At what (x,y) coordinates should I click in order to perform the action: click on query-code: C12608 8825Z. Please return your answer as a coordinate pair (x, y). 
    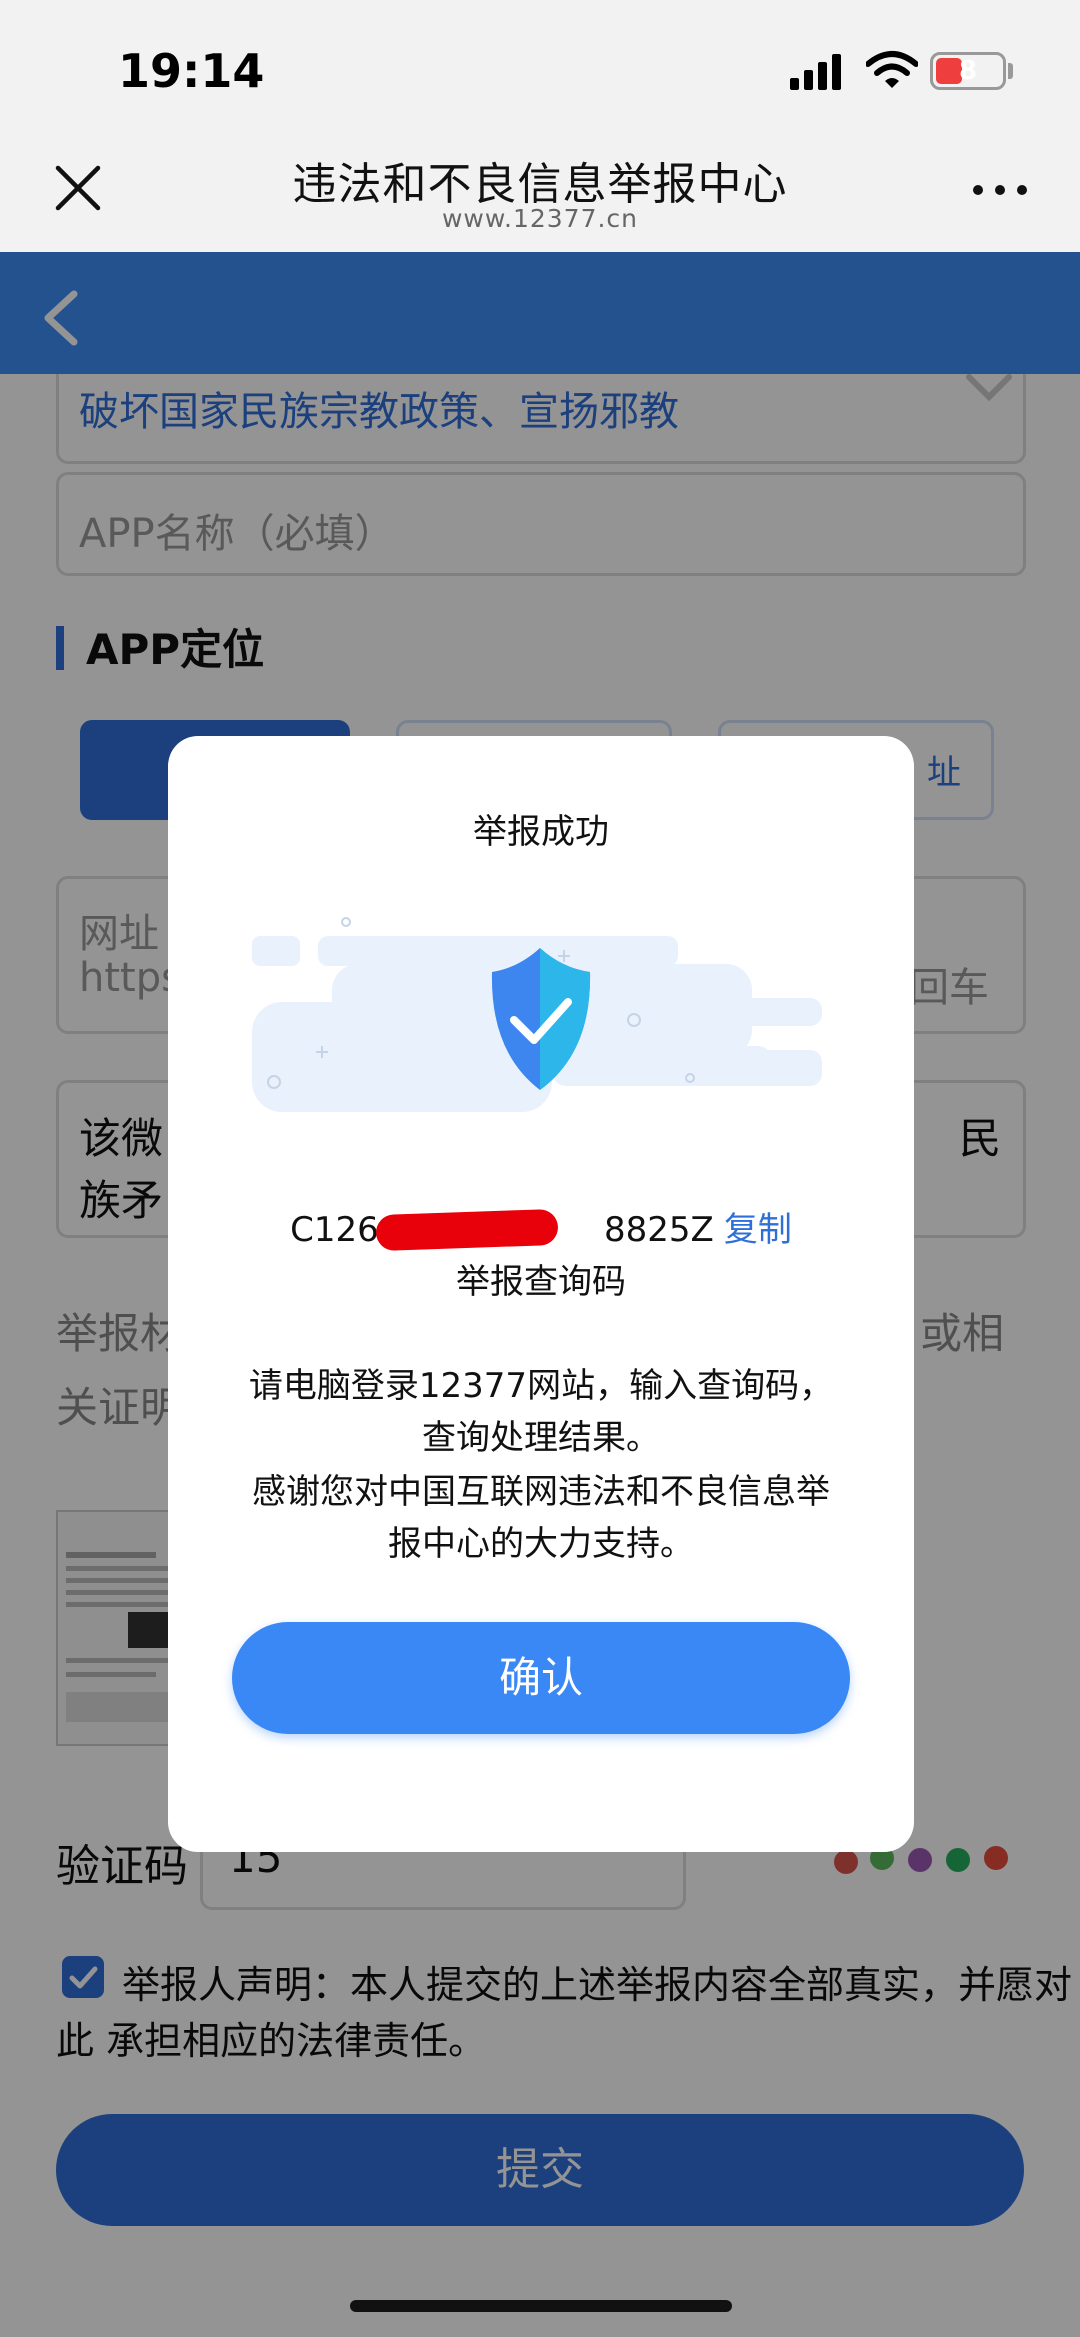
    Looking at the image, I should click on (502, 1230).